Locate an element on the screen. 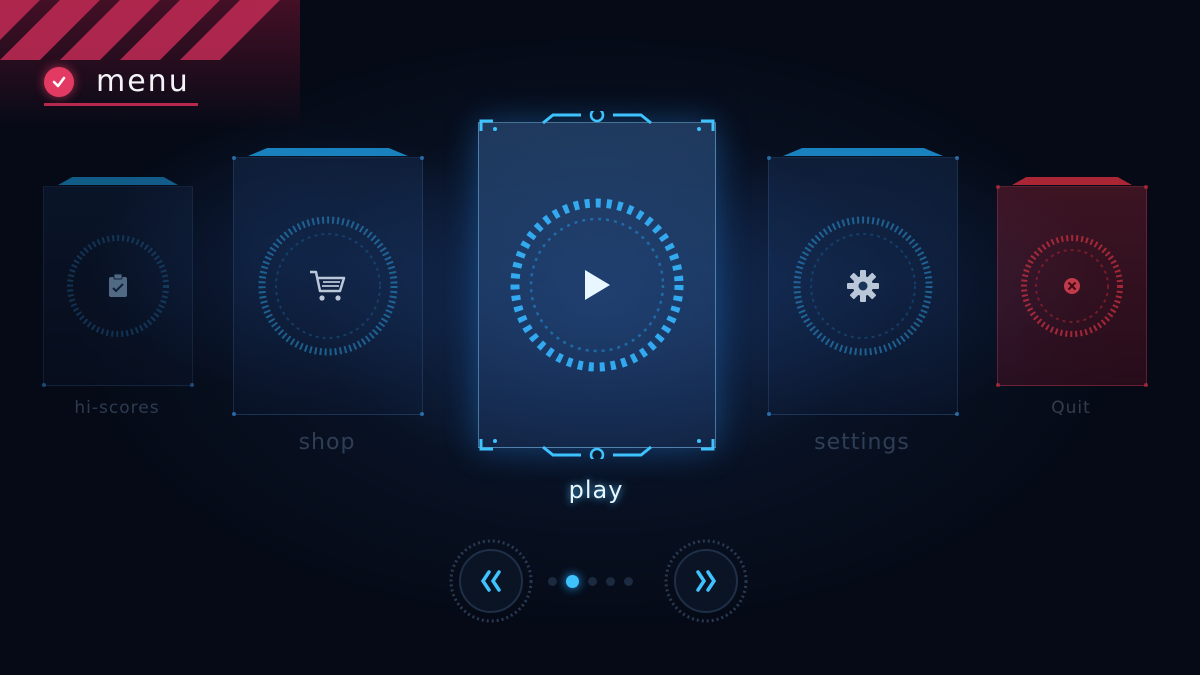  menu-card-play is located at coordinates (597, 285).